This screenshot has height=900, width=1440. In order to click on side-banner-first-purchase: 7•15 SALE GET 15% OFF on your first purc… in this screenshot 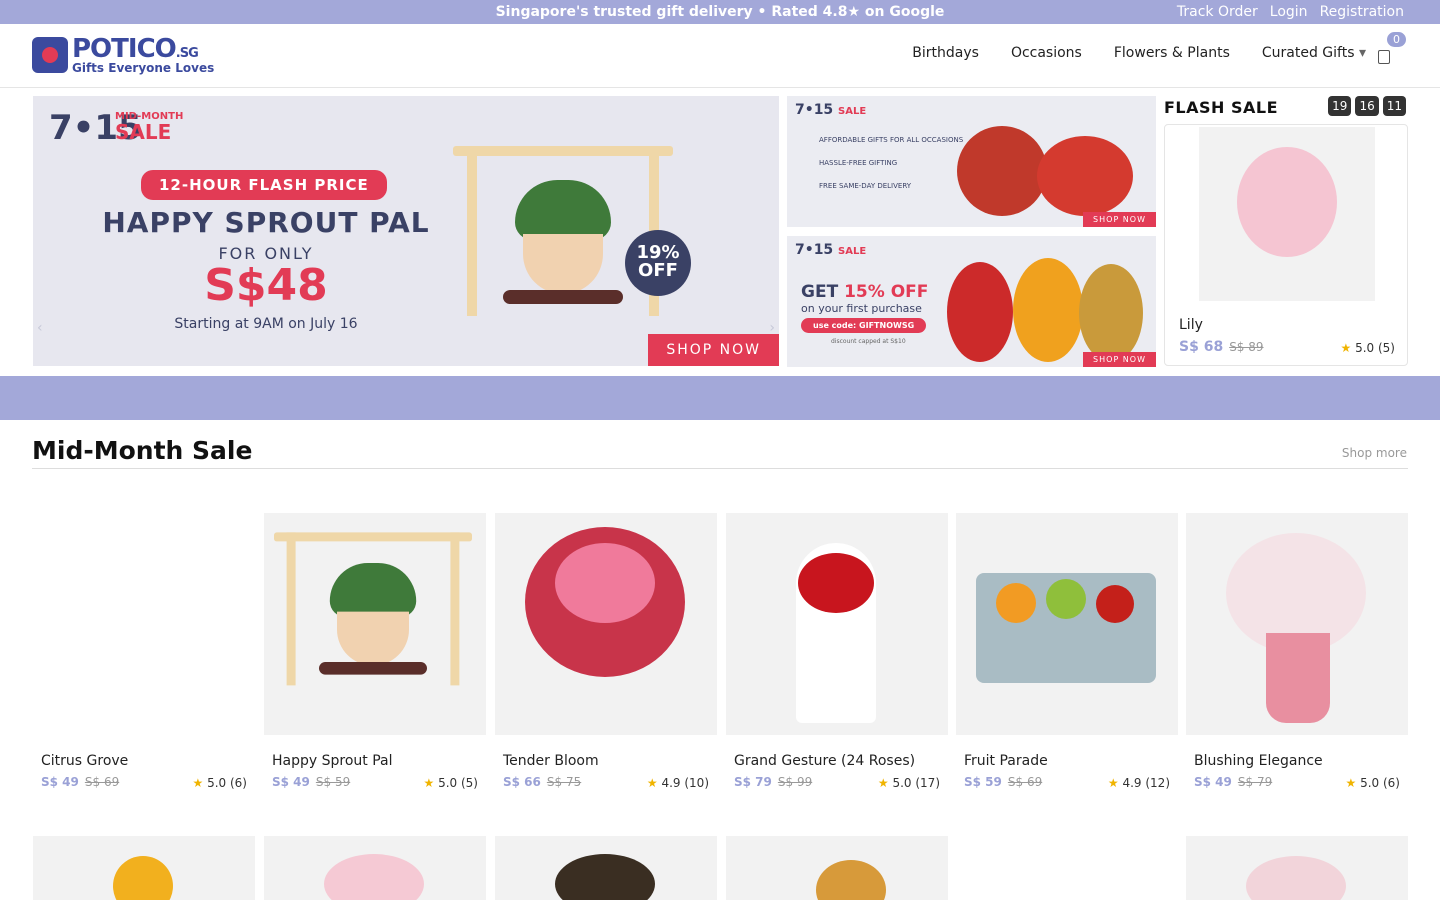, I will do `click(971, 301)`.